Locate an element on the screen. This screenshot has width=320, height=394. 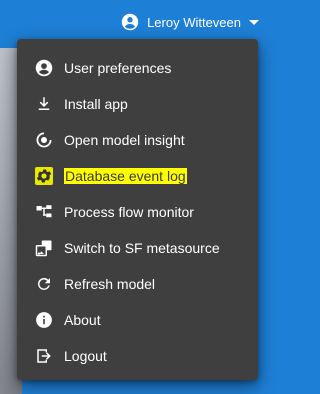
menu-item-open-model-insight: Open model insight is located at coordinates (137, 140).